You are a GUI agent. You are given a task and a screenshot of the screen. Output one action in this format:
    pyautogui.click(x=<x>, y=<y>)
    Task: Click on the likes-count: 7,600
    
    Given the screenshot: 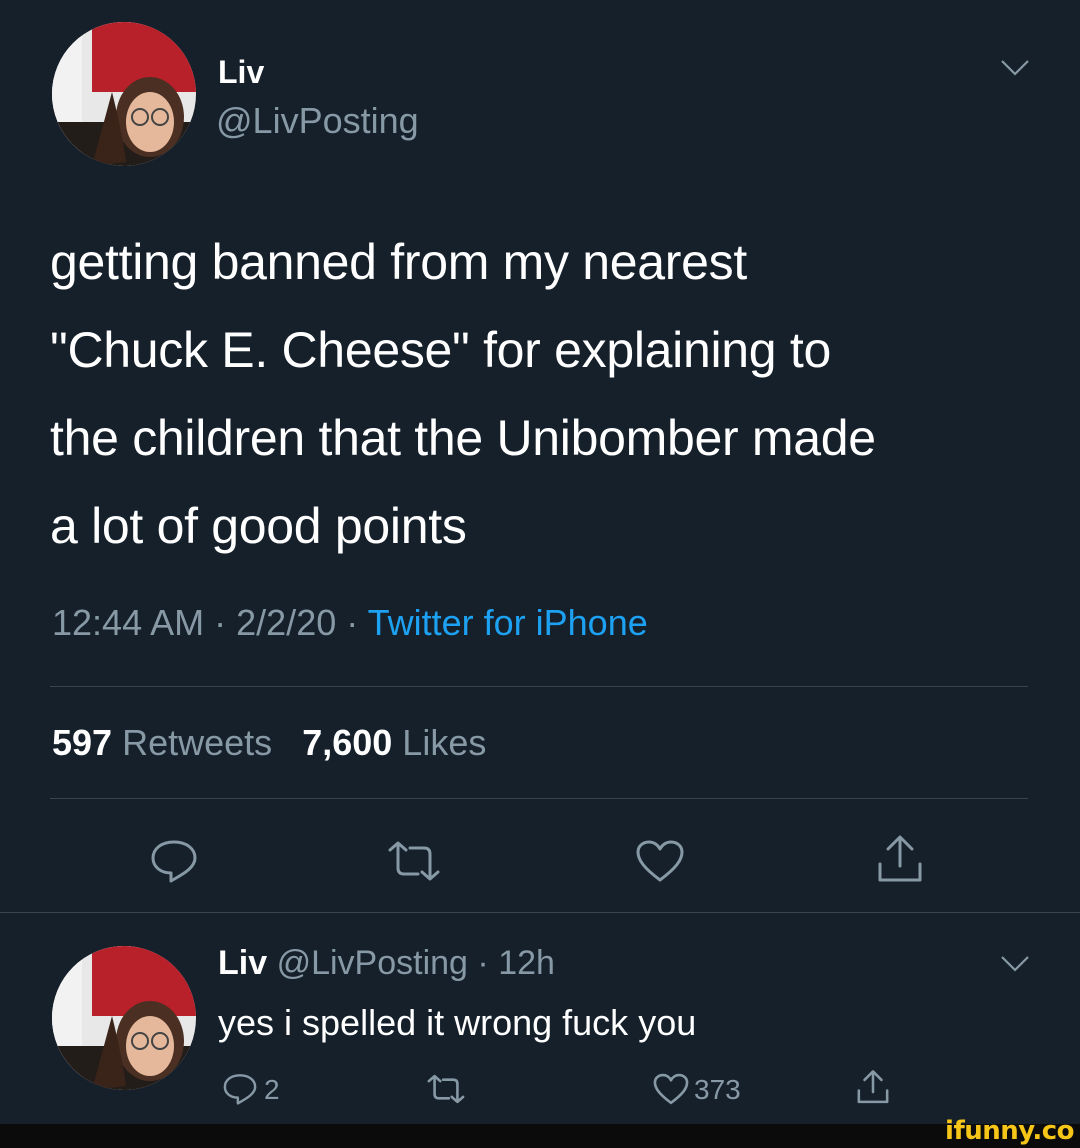 What is the action you would take?
    pyautogui.click(x=347, y=742)
    